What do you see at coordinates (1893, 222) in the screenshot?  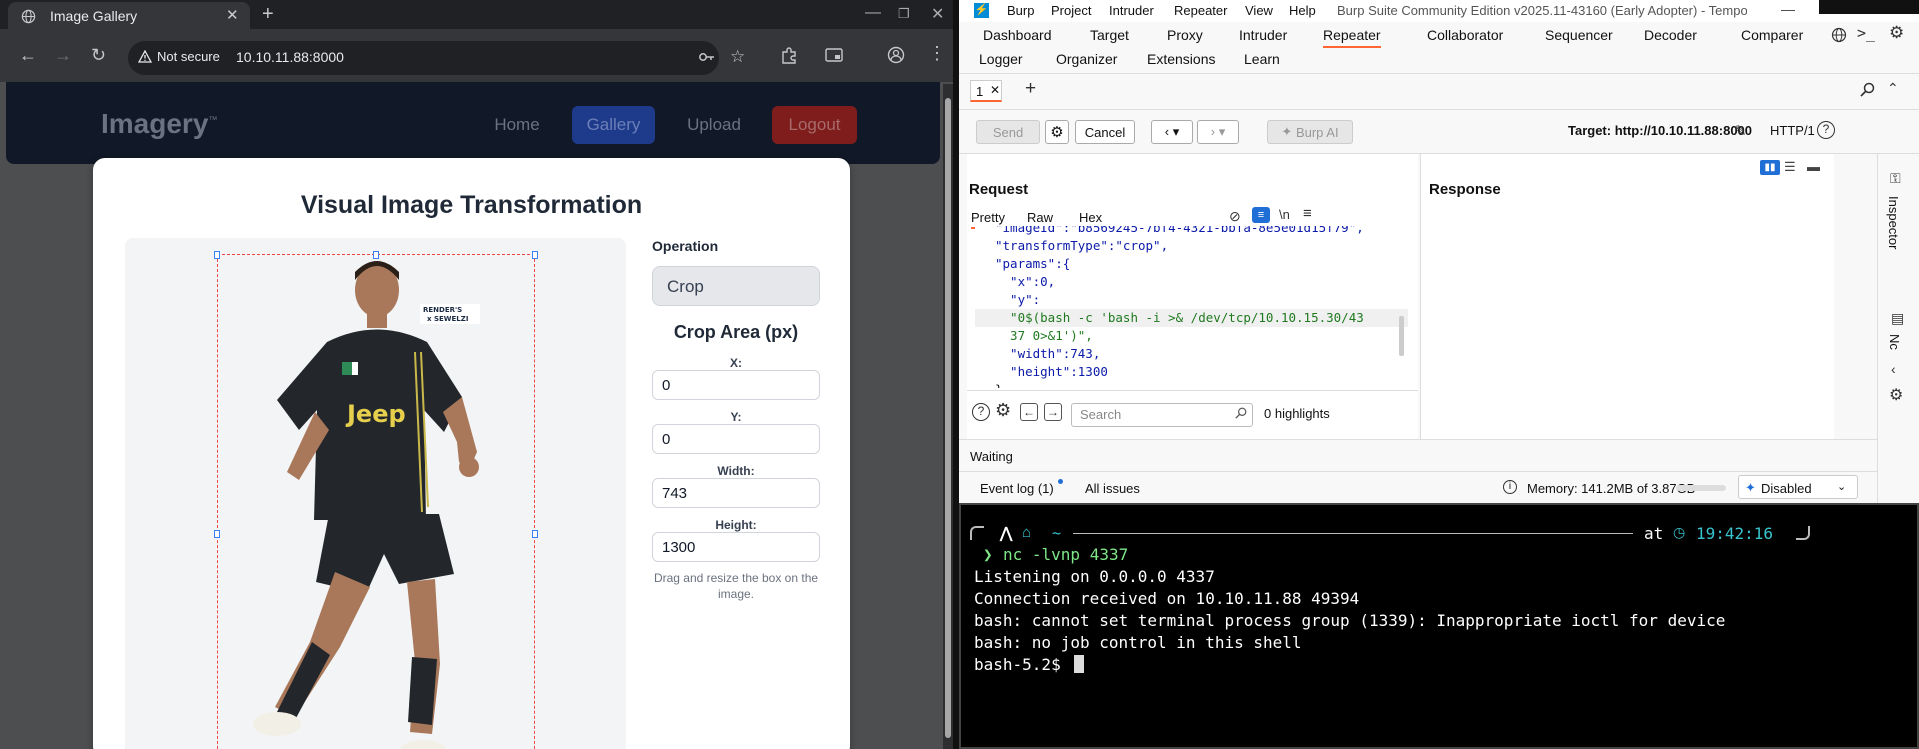 I see `inspector-tab: Inspector` at bounding box center [1893, 222].